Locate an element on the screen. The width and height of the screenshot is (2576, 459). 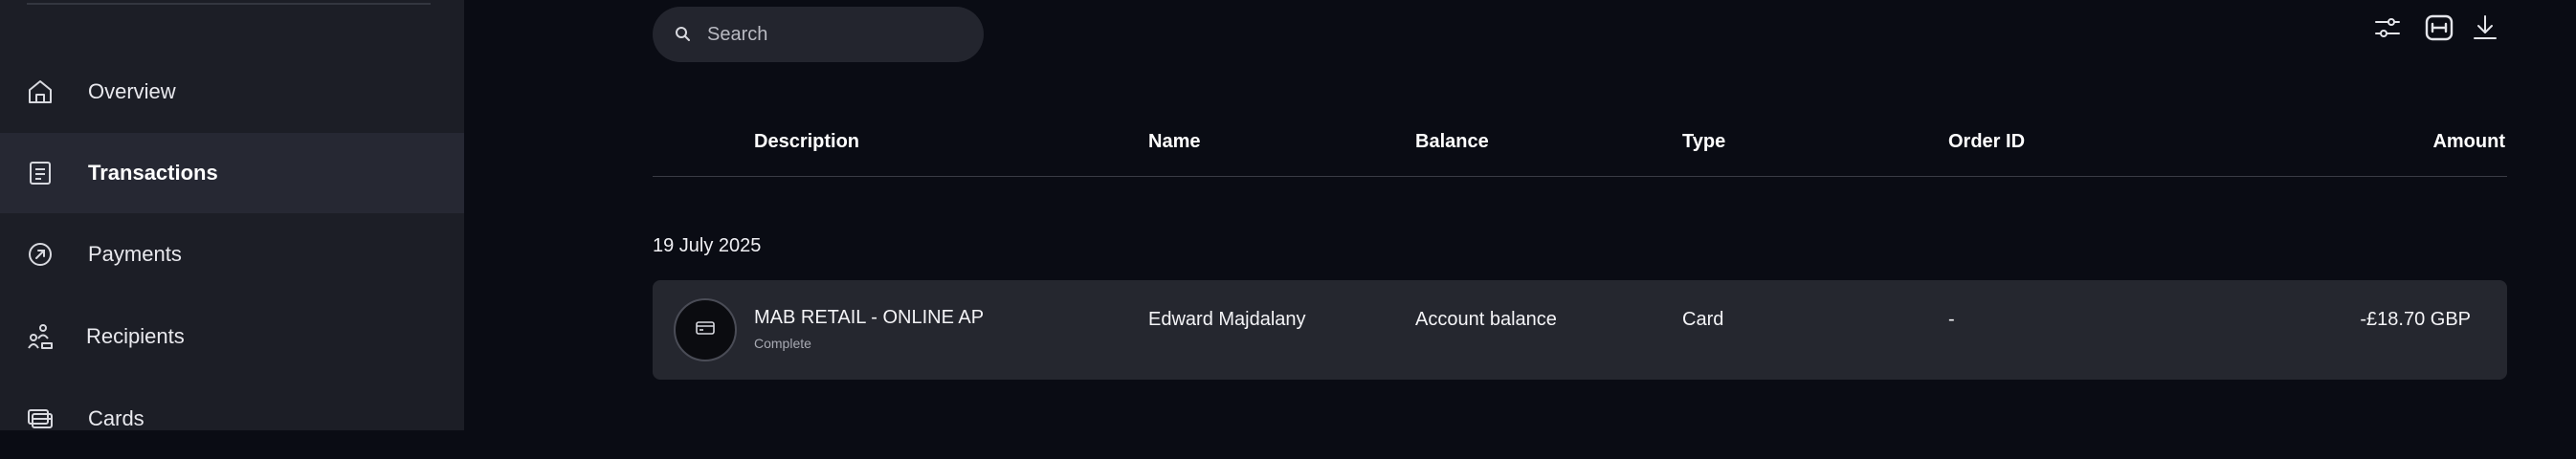
column-header-balance: Balance is located at coordinates (1452, 142).